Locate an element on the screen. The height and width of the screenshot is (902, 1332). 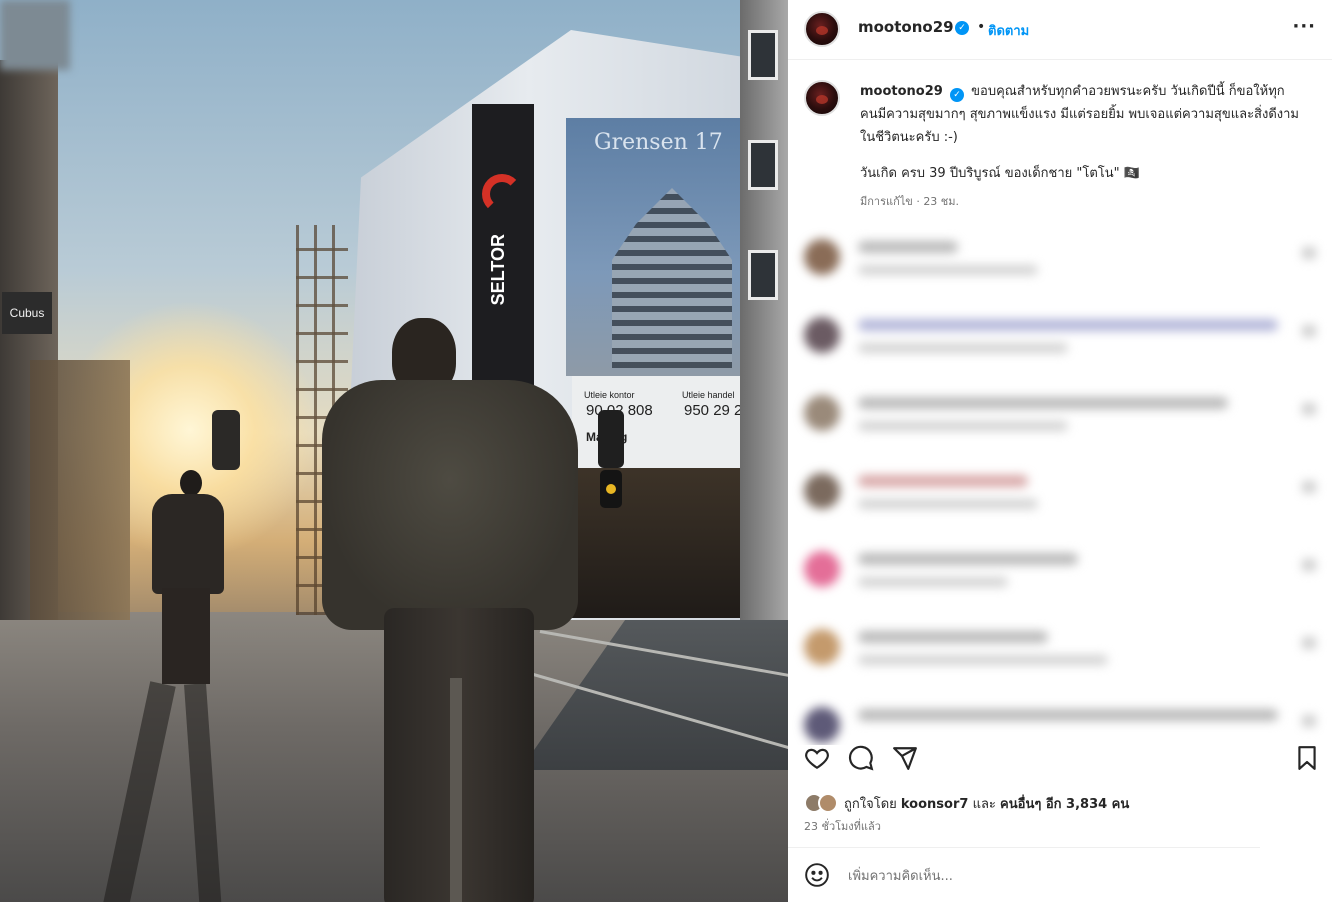
divider is located at coordinates (1024, 847).